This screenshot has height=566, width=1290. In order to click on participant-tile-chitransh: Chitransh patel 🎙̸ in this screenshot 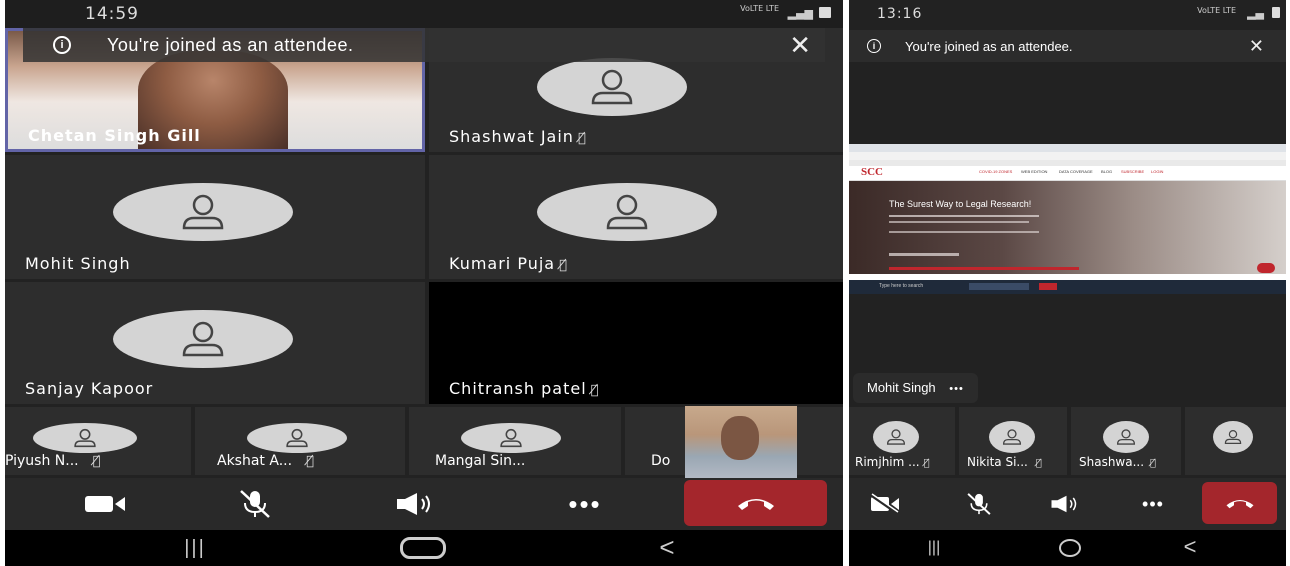, I will do `click(636, 343)`.